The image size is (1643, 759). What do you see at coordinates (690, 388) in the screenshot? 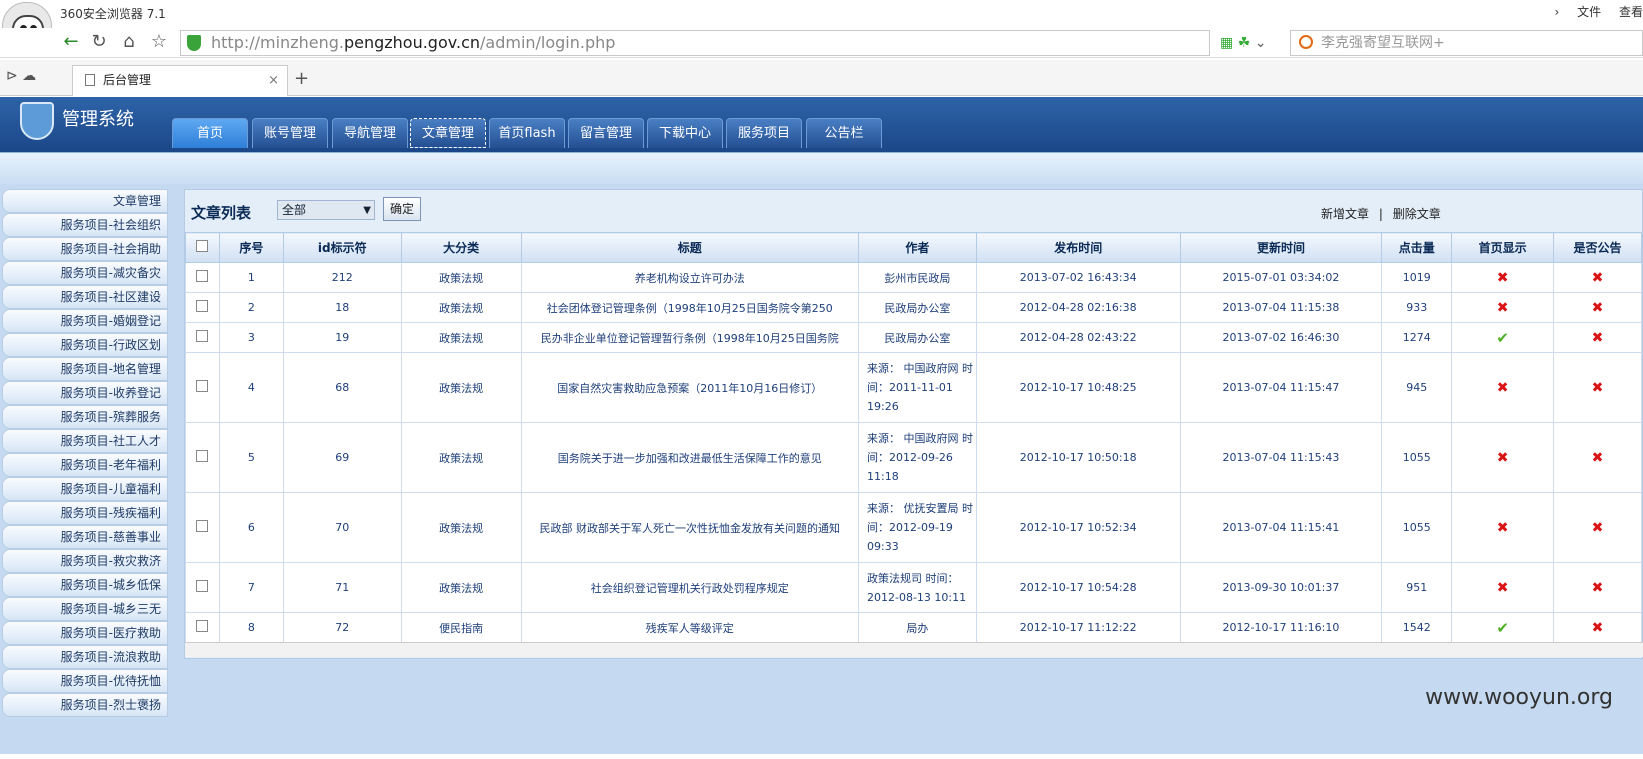
I see `cell-title: 国家自然灾害救助应急预案（2011年10月16日修订）` at bounding box center [690, 388].